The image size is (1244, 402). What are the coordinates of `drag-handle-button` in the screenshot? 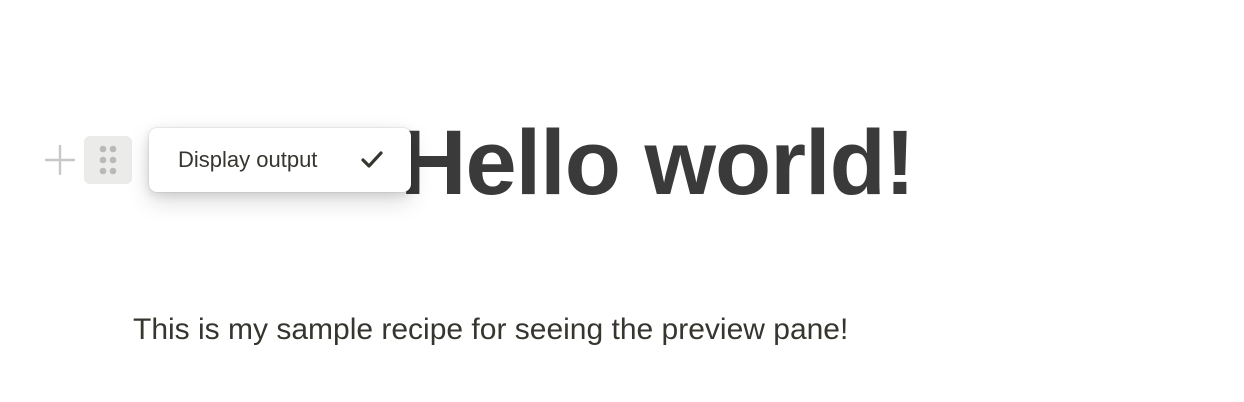 It's located at (108, 160).